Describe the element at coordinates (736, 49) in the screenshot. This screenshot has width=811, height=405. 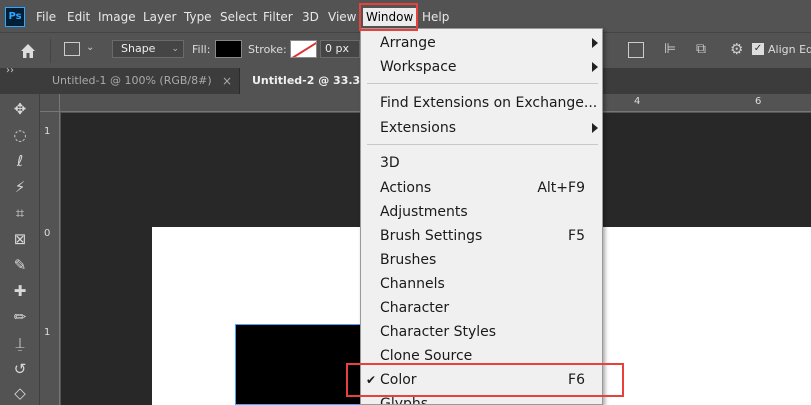
I see `gear-icon: ⚙` at that location.